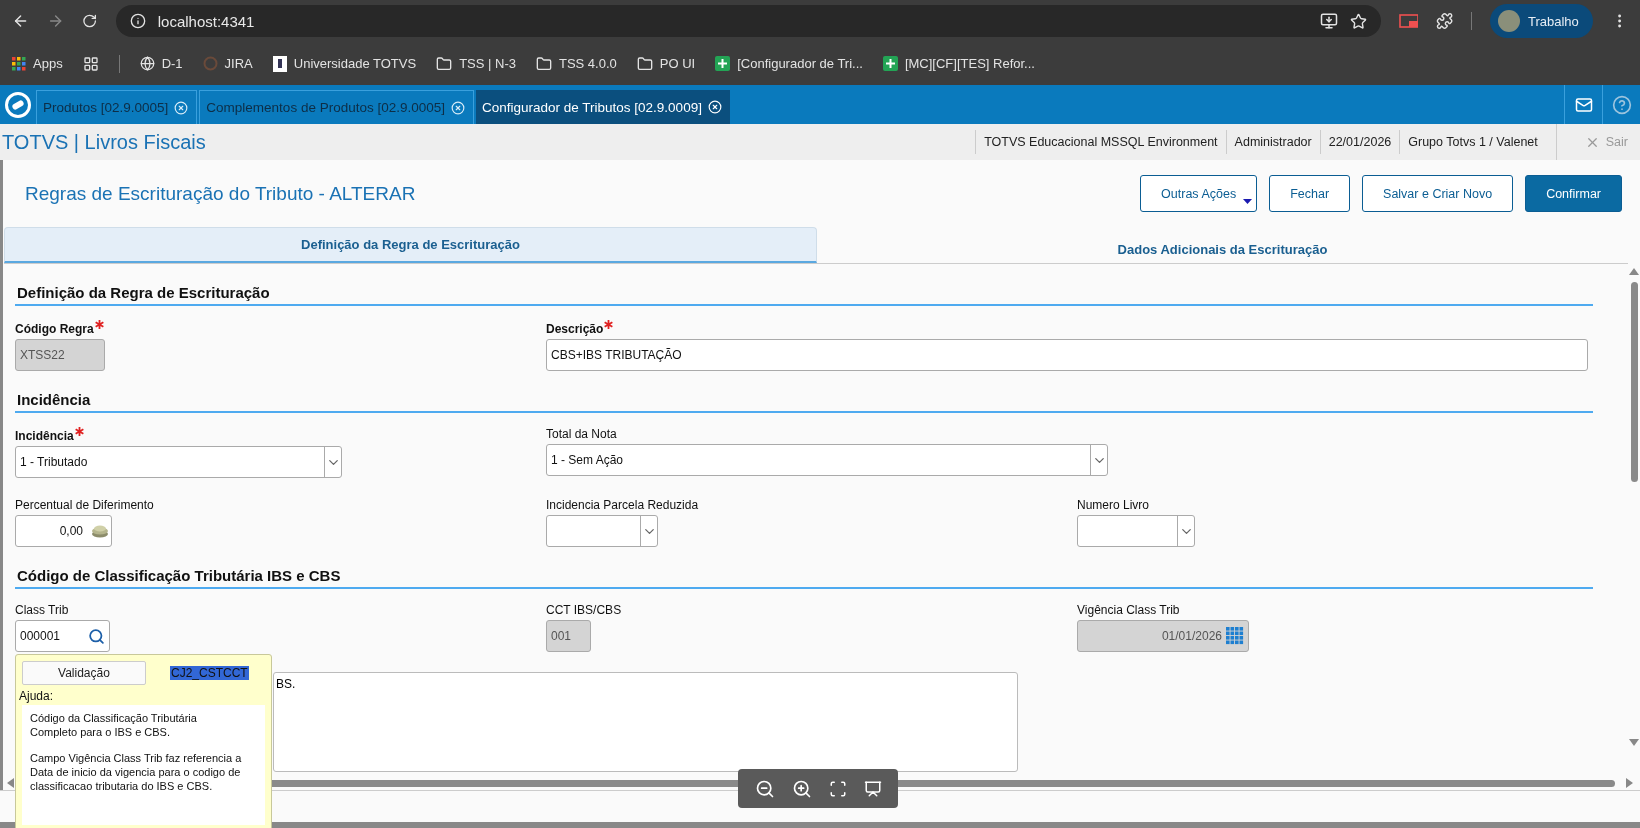 This screenshot has height=828, width=1640. What do you see at coordinates (804, 295) in the screenshot?
I see `section-title: Definição da Regra de Escrituração` at bounding box center [804, 295].